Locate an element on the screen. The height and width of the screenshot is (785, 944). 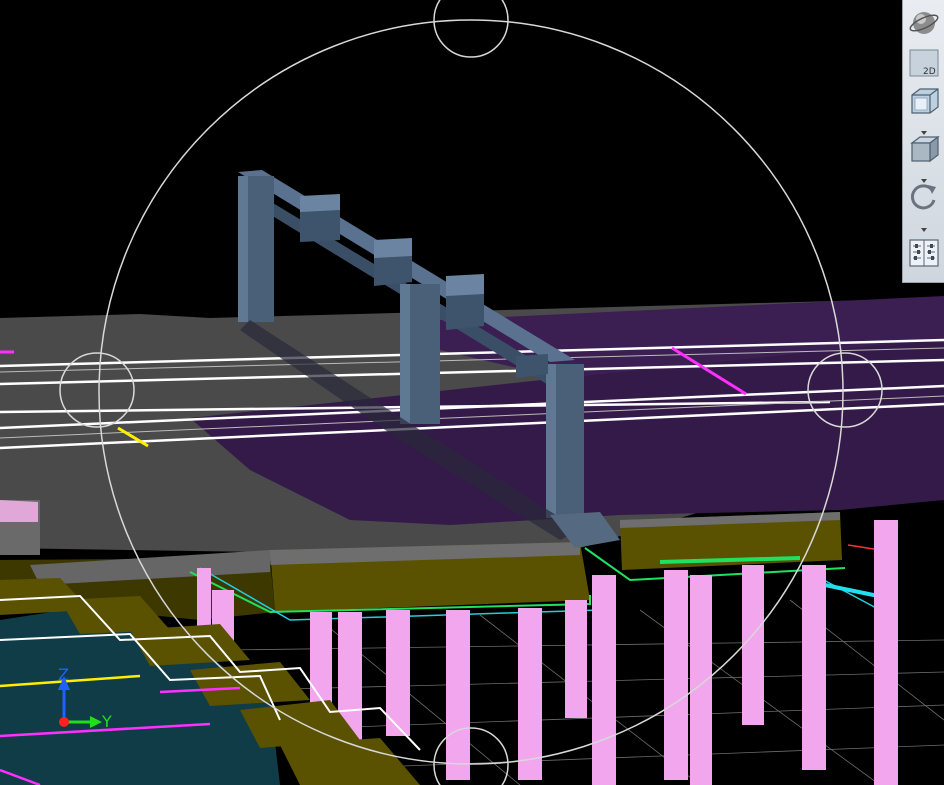
view-settings-button is located at coordinates (924, 253).